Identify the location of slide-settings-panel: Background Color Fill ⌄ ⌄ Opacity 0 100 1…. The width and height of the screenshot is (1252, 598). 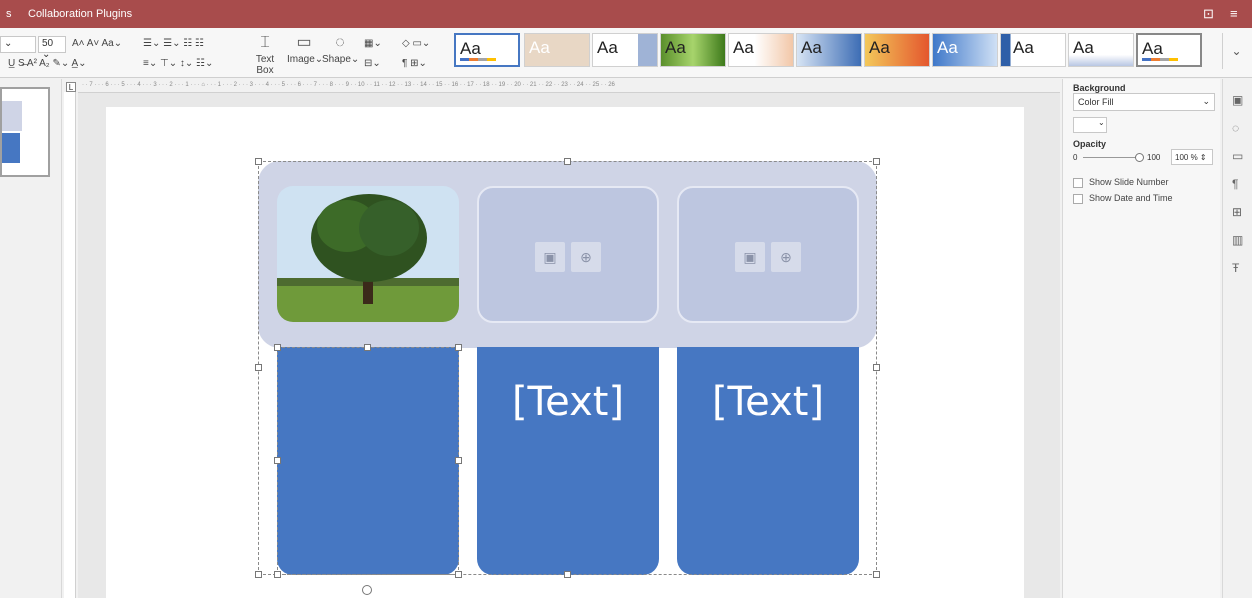
(1141, 338).